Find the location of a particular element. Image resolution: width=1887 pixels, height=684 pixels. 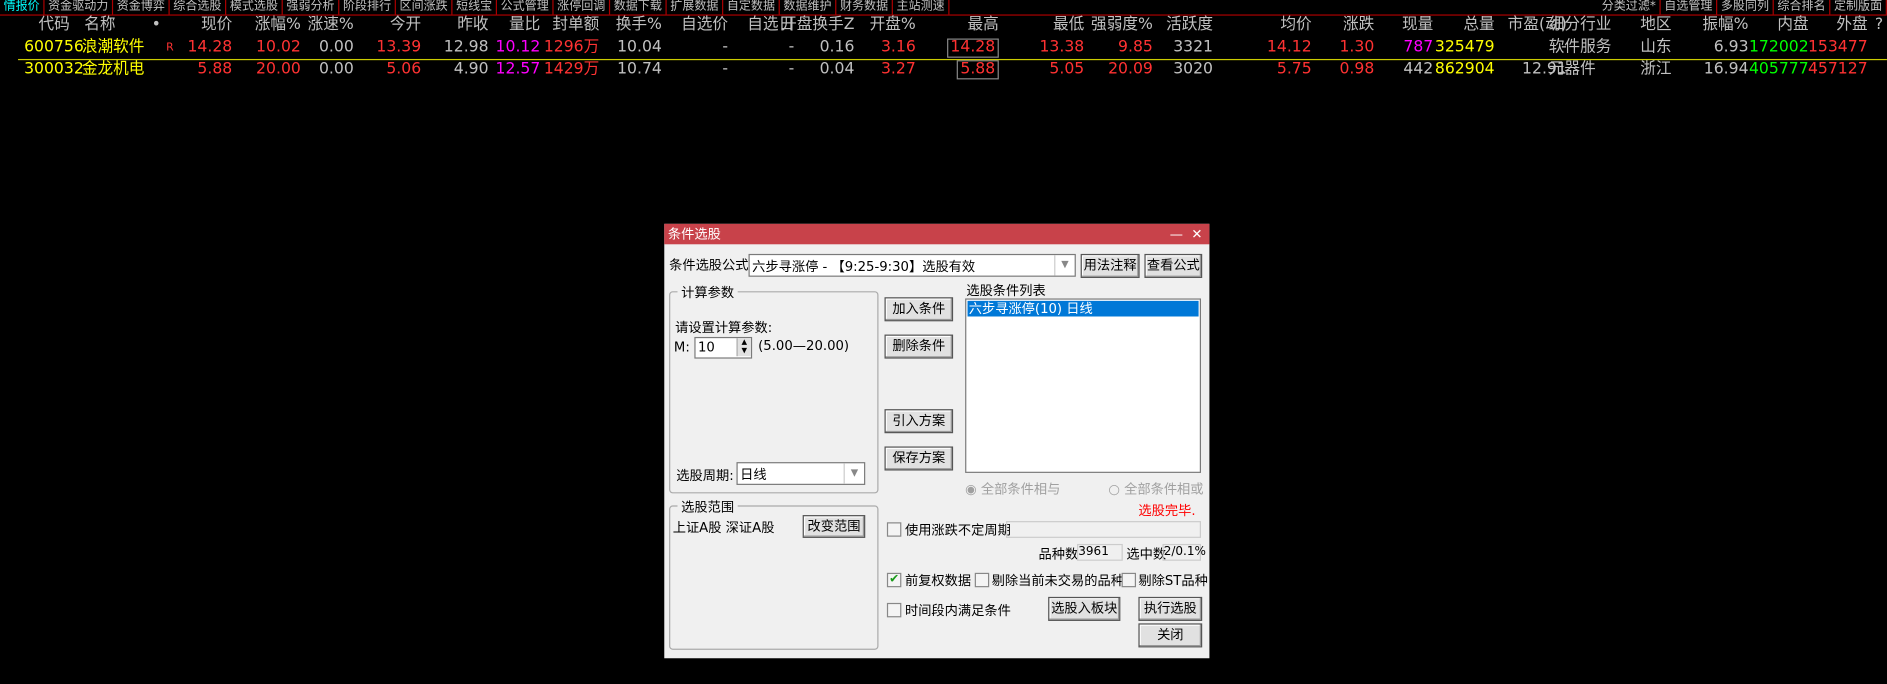

toolbar-tab: 财务数据 is located at coordinates (864, 7).